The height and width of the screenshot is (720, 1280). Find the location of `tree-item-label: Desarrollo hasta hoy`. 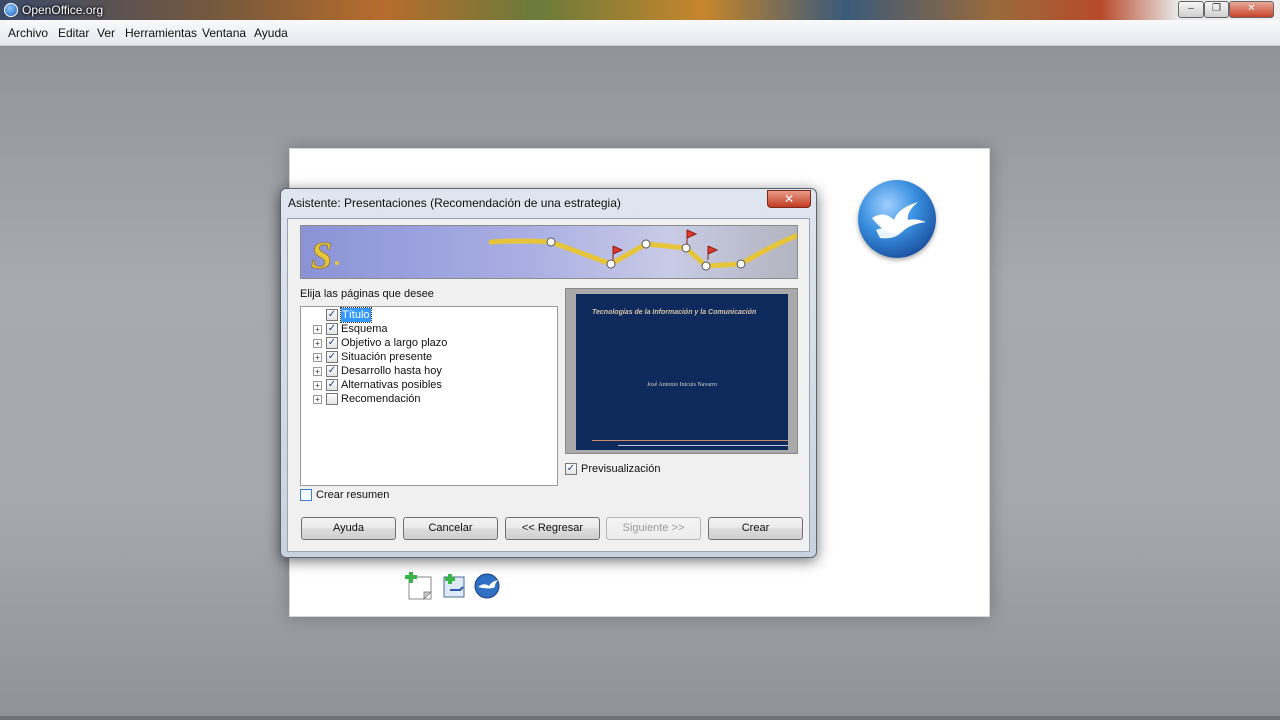

tree-item-label: Desarrollo hasta hoy is located at coordinates (391, 371).